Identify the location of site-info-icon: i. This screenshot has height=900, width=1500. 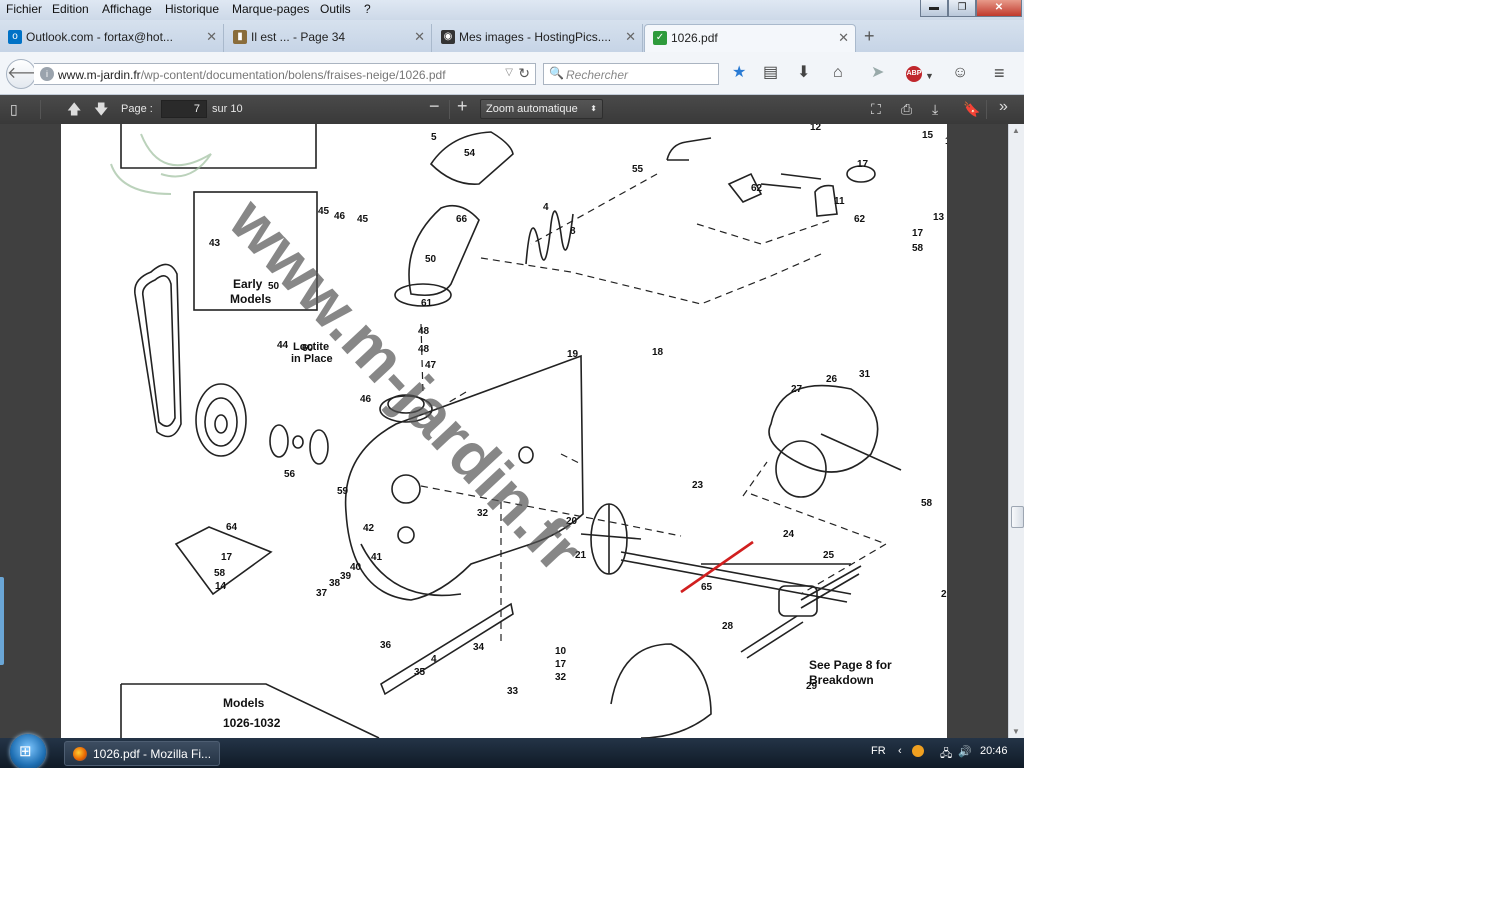
(47, 74).